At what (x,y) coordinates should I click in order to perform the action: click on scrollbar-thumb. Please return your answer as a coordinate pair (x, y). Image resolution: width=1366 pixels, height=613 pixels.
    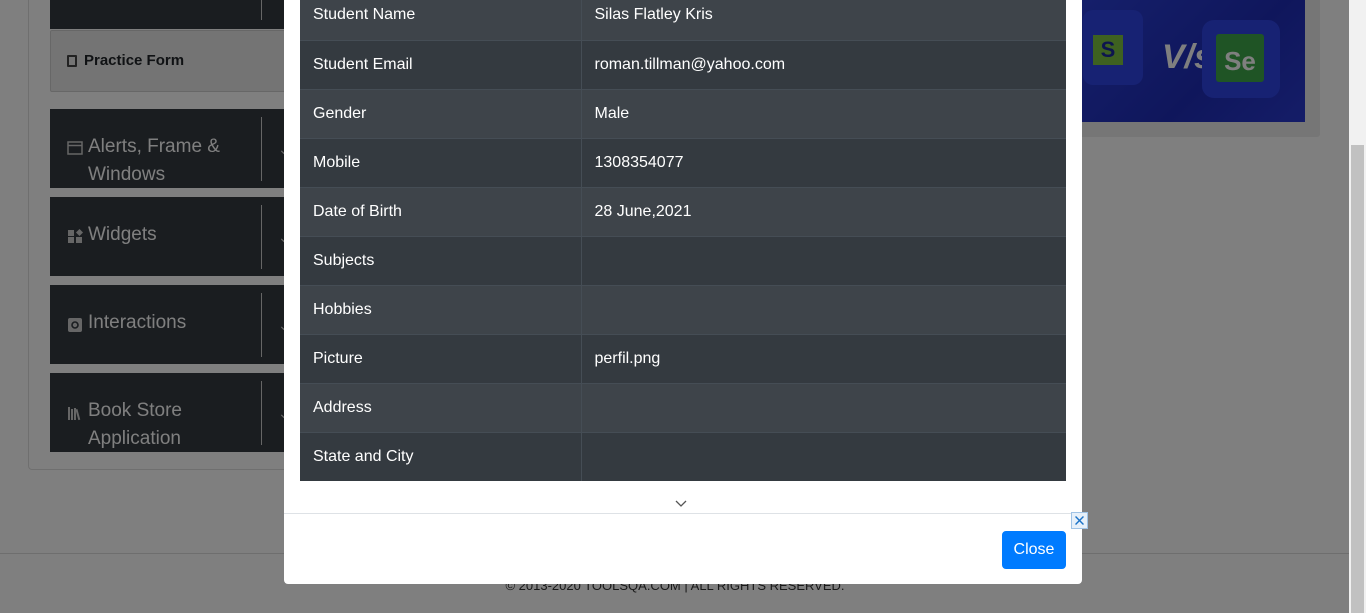
    Looking at the image, I should click on (1357, 379).